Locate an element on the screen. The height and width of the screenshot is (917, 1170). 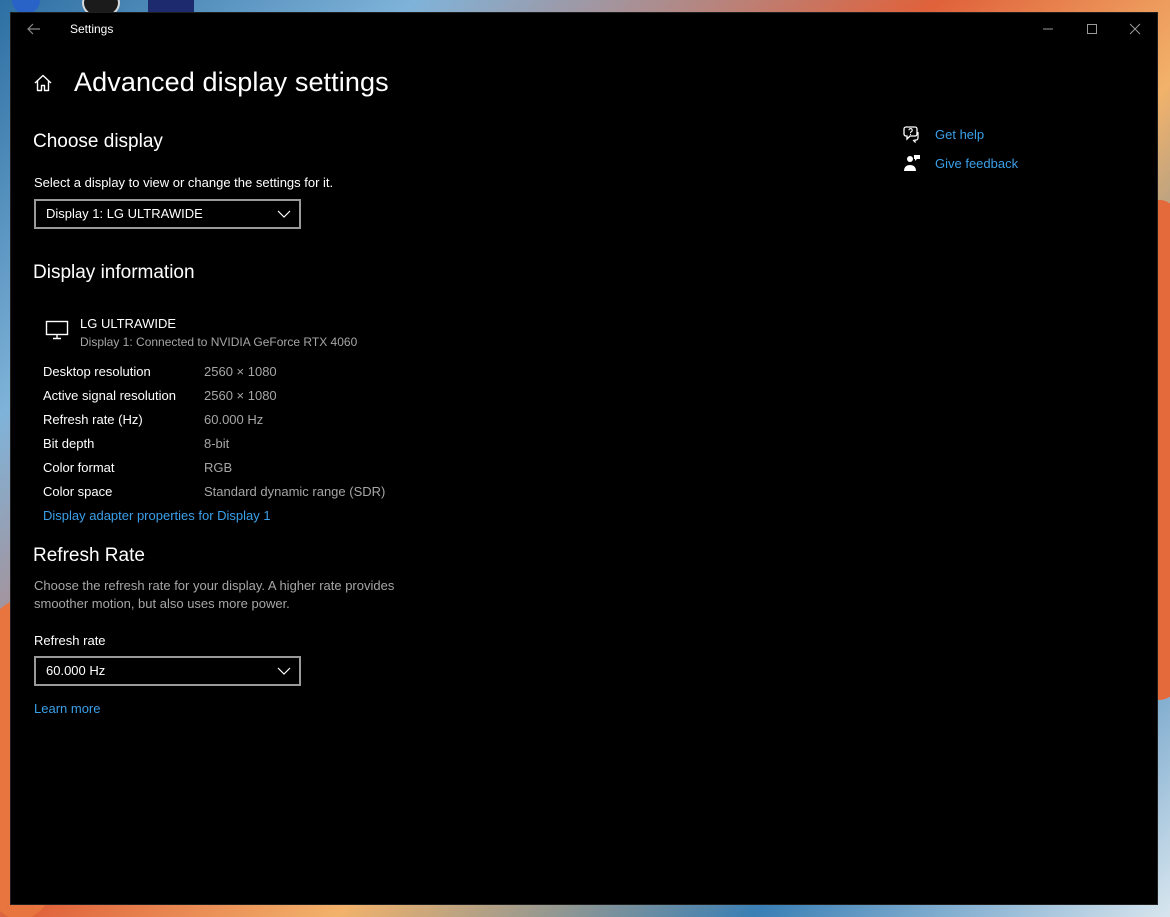
feedback-icon is located at coordinates (912, 163).